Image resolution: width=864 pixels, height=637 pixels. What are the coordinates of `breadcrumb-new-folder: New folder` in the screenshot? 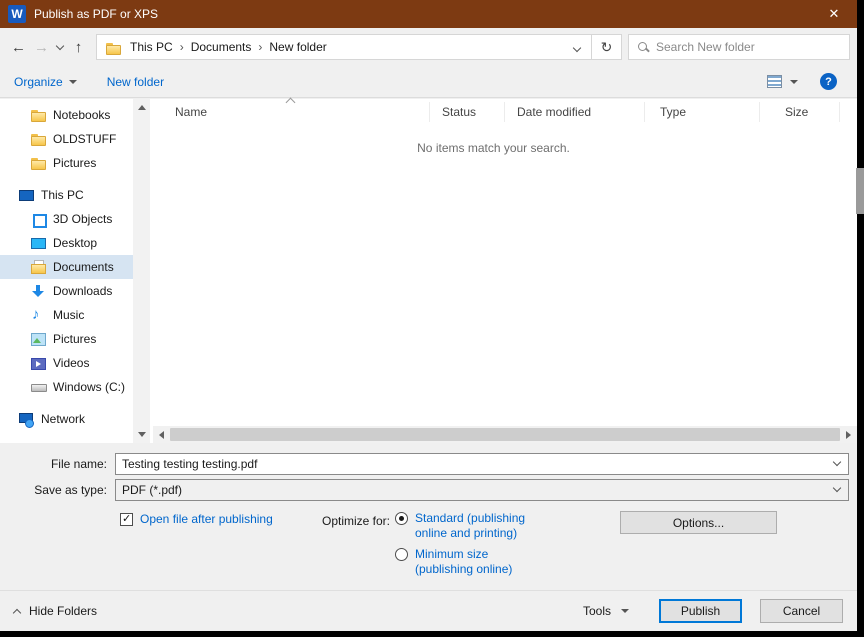 It's located at (297, 47).